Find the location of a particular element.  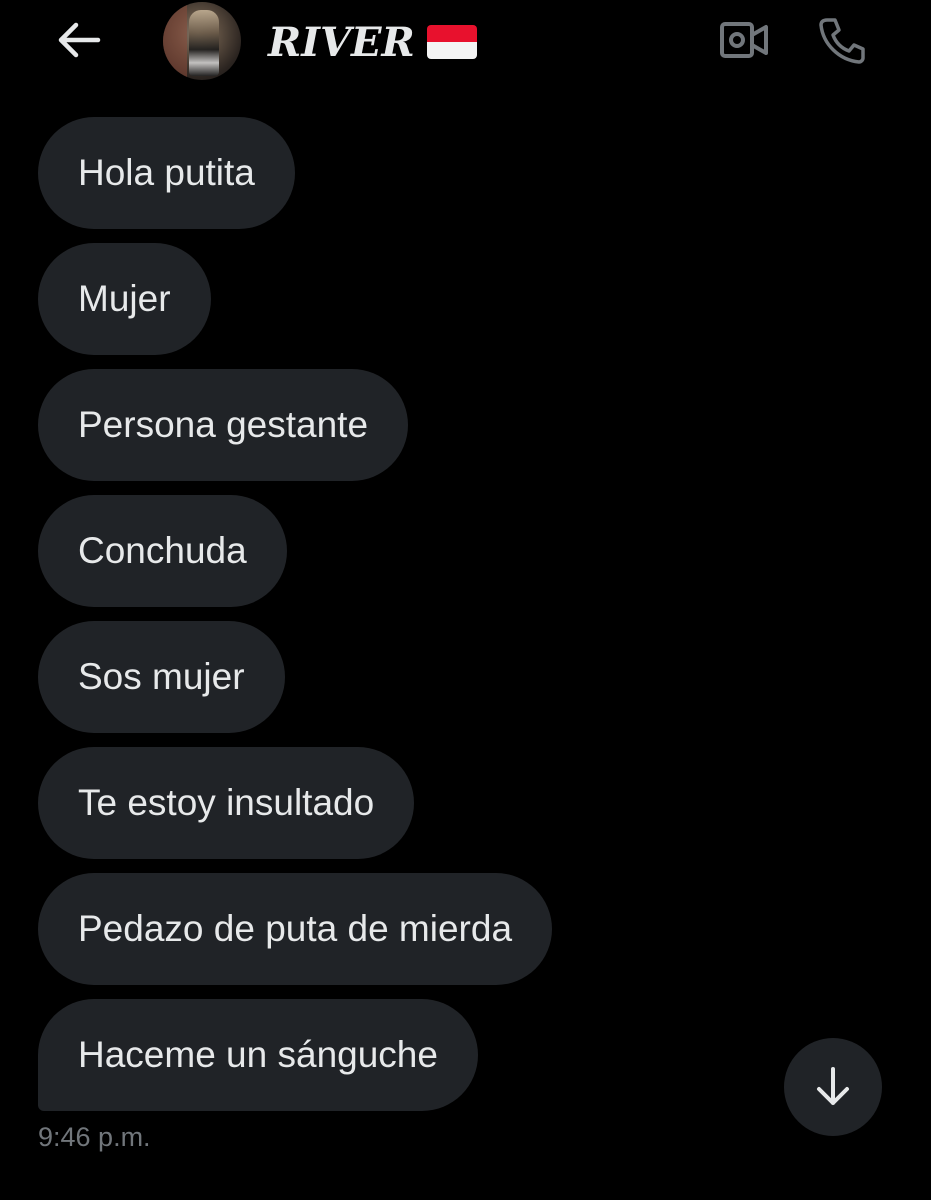

message-bubble: Persona gestante is located at coordinates (223, 425).